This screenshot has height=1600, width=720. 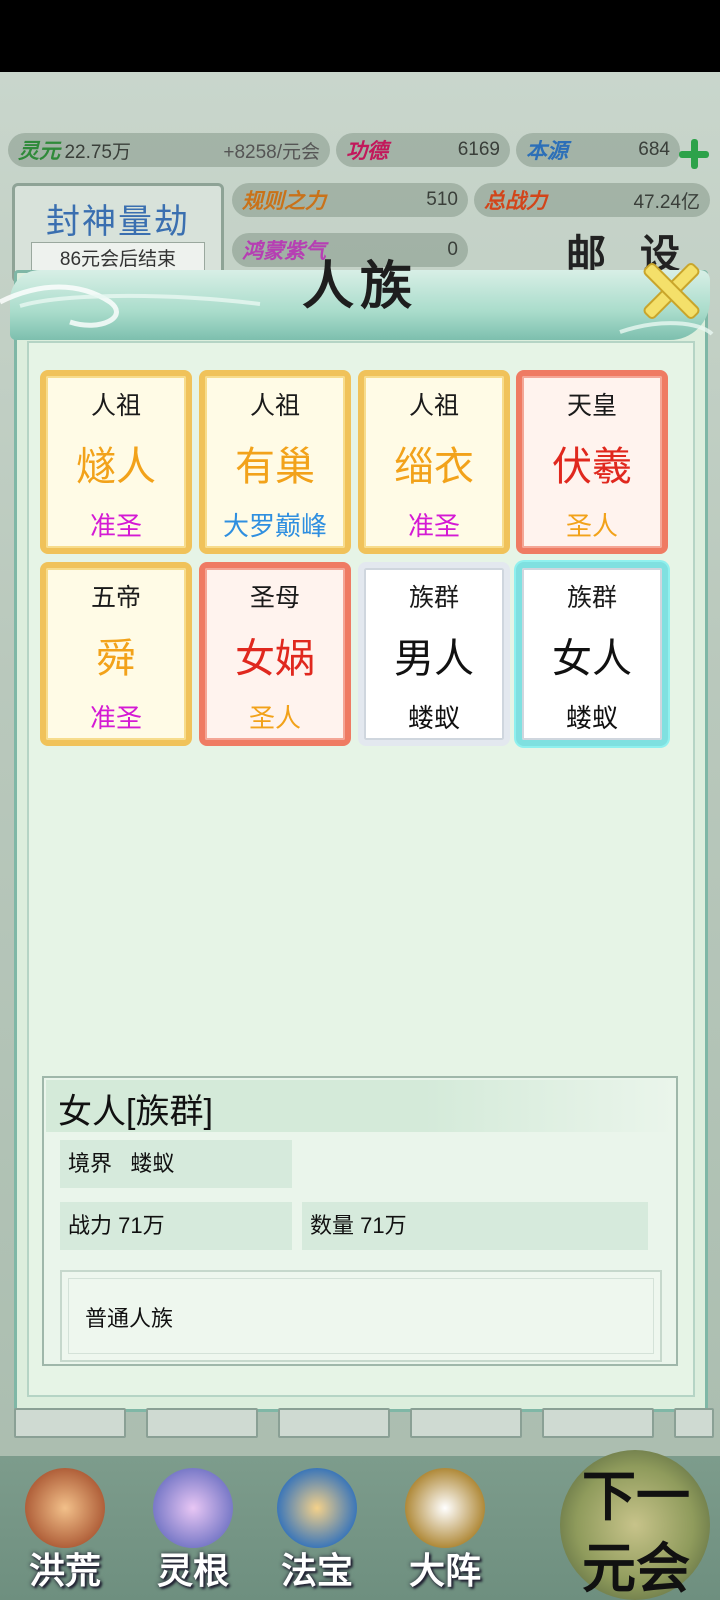 What do you see at coordinates (90, 1225) in the screenshot?
I see `power-label: 战力` at bounding box center [90, 1225].